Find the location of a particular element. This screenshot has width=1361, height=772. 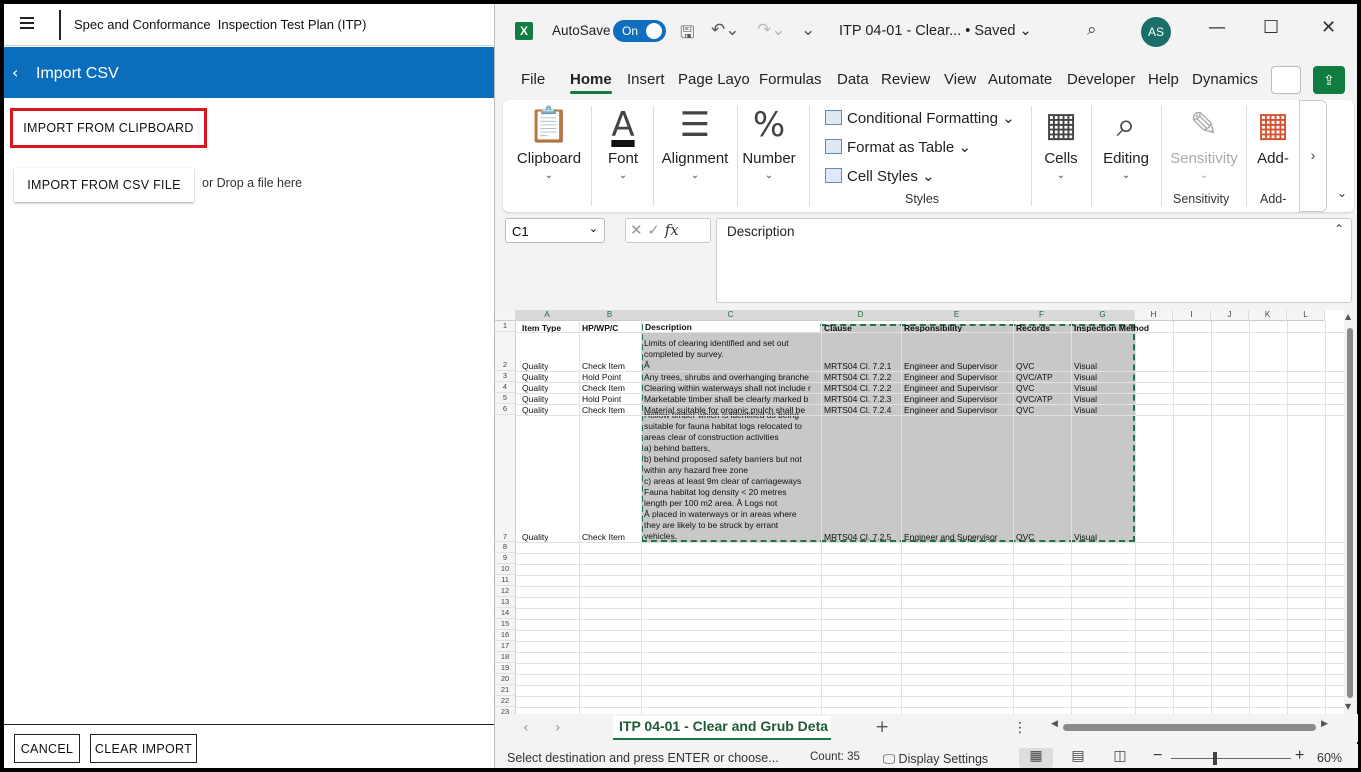

row-header: 21 is located at coordinates (505, 690).